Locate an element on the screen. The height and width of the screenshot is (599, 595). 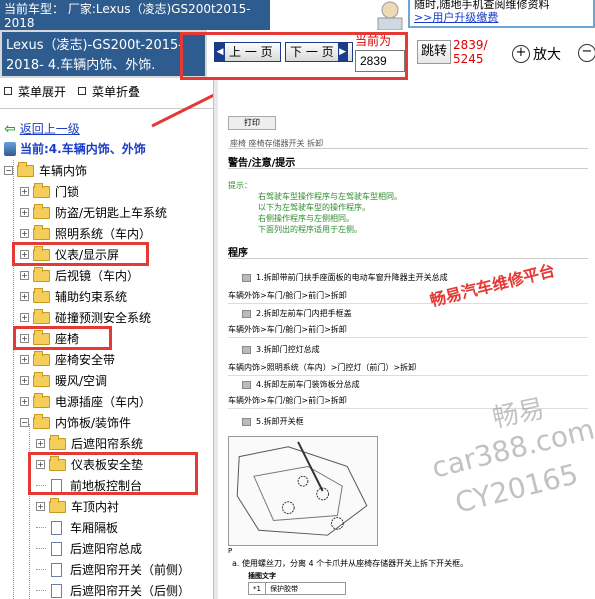
path-4: 车辆外饰>车门/舱门>前门>拆卸 is located at coordinates (287, 400).